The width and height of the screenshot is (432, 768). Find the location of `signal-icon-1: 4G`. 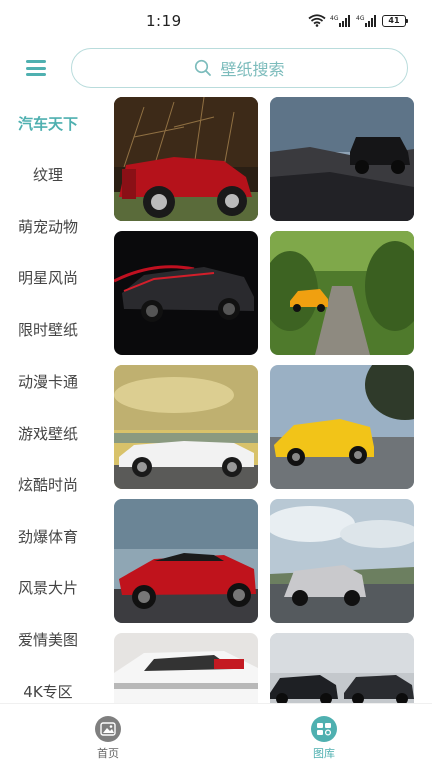

signal-icon-1: 4G is located at coordinates (340, 21).